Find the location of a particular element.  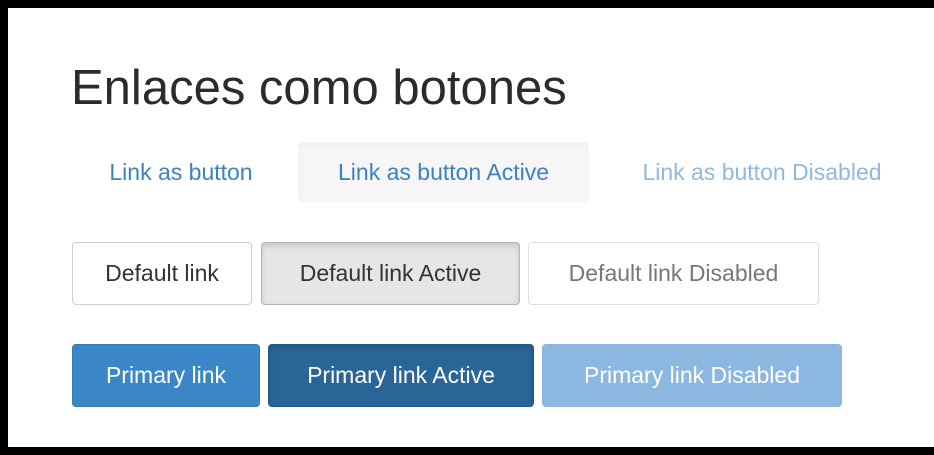

link-as-button-active: Link as button Active is located at coordinates (443, 172).